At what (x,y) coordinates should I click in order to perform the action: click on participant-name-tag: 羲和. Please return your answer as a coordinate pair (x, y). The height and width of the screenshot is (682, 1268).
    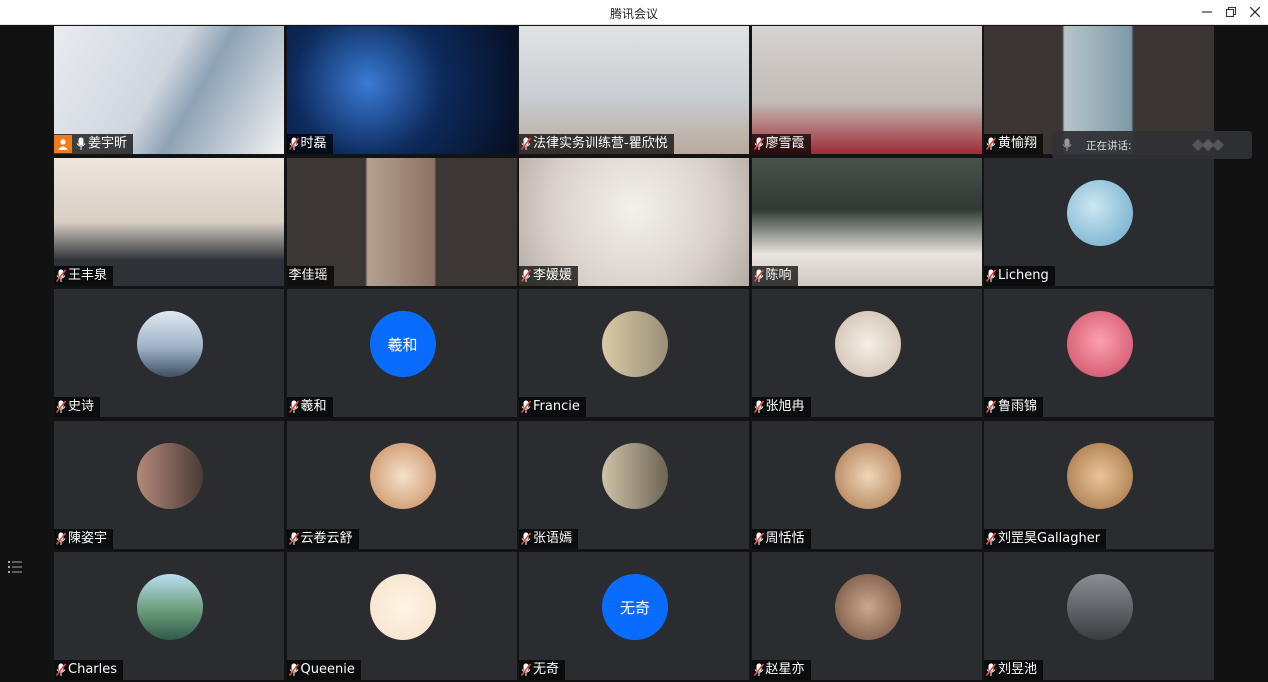
    Looking at the image, I should click on (309, 407).